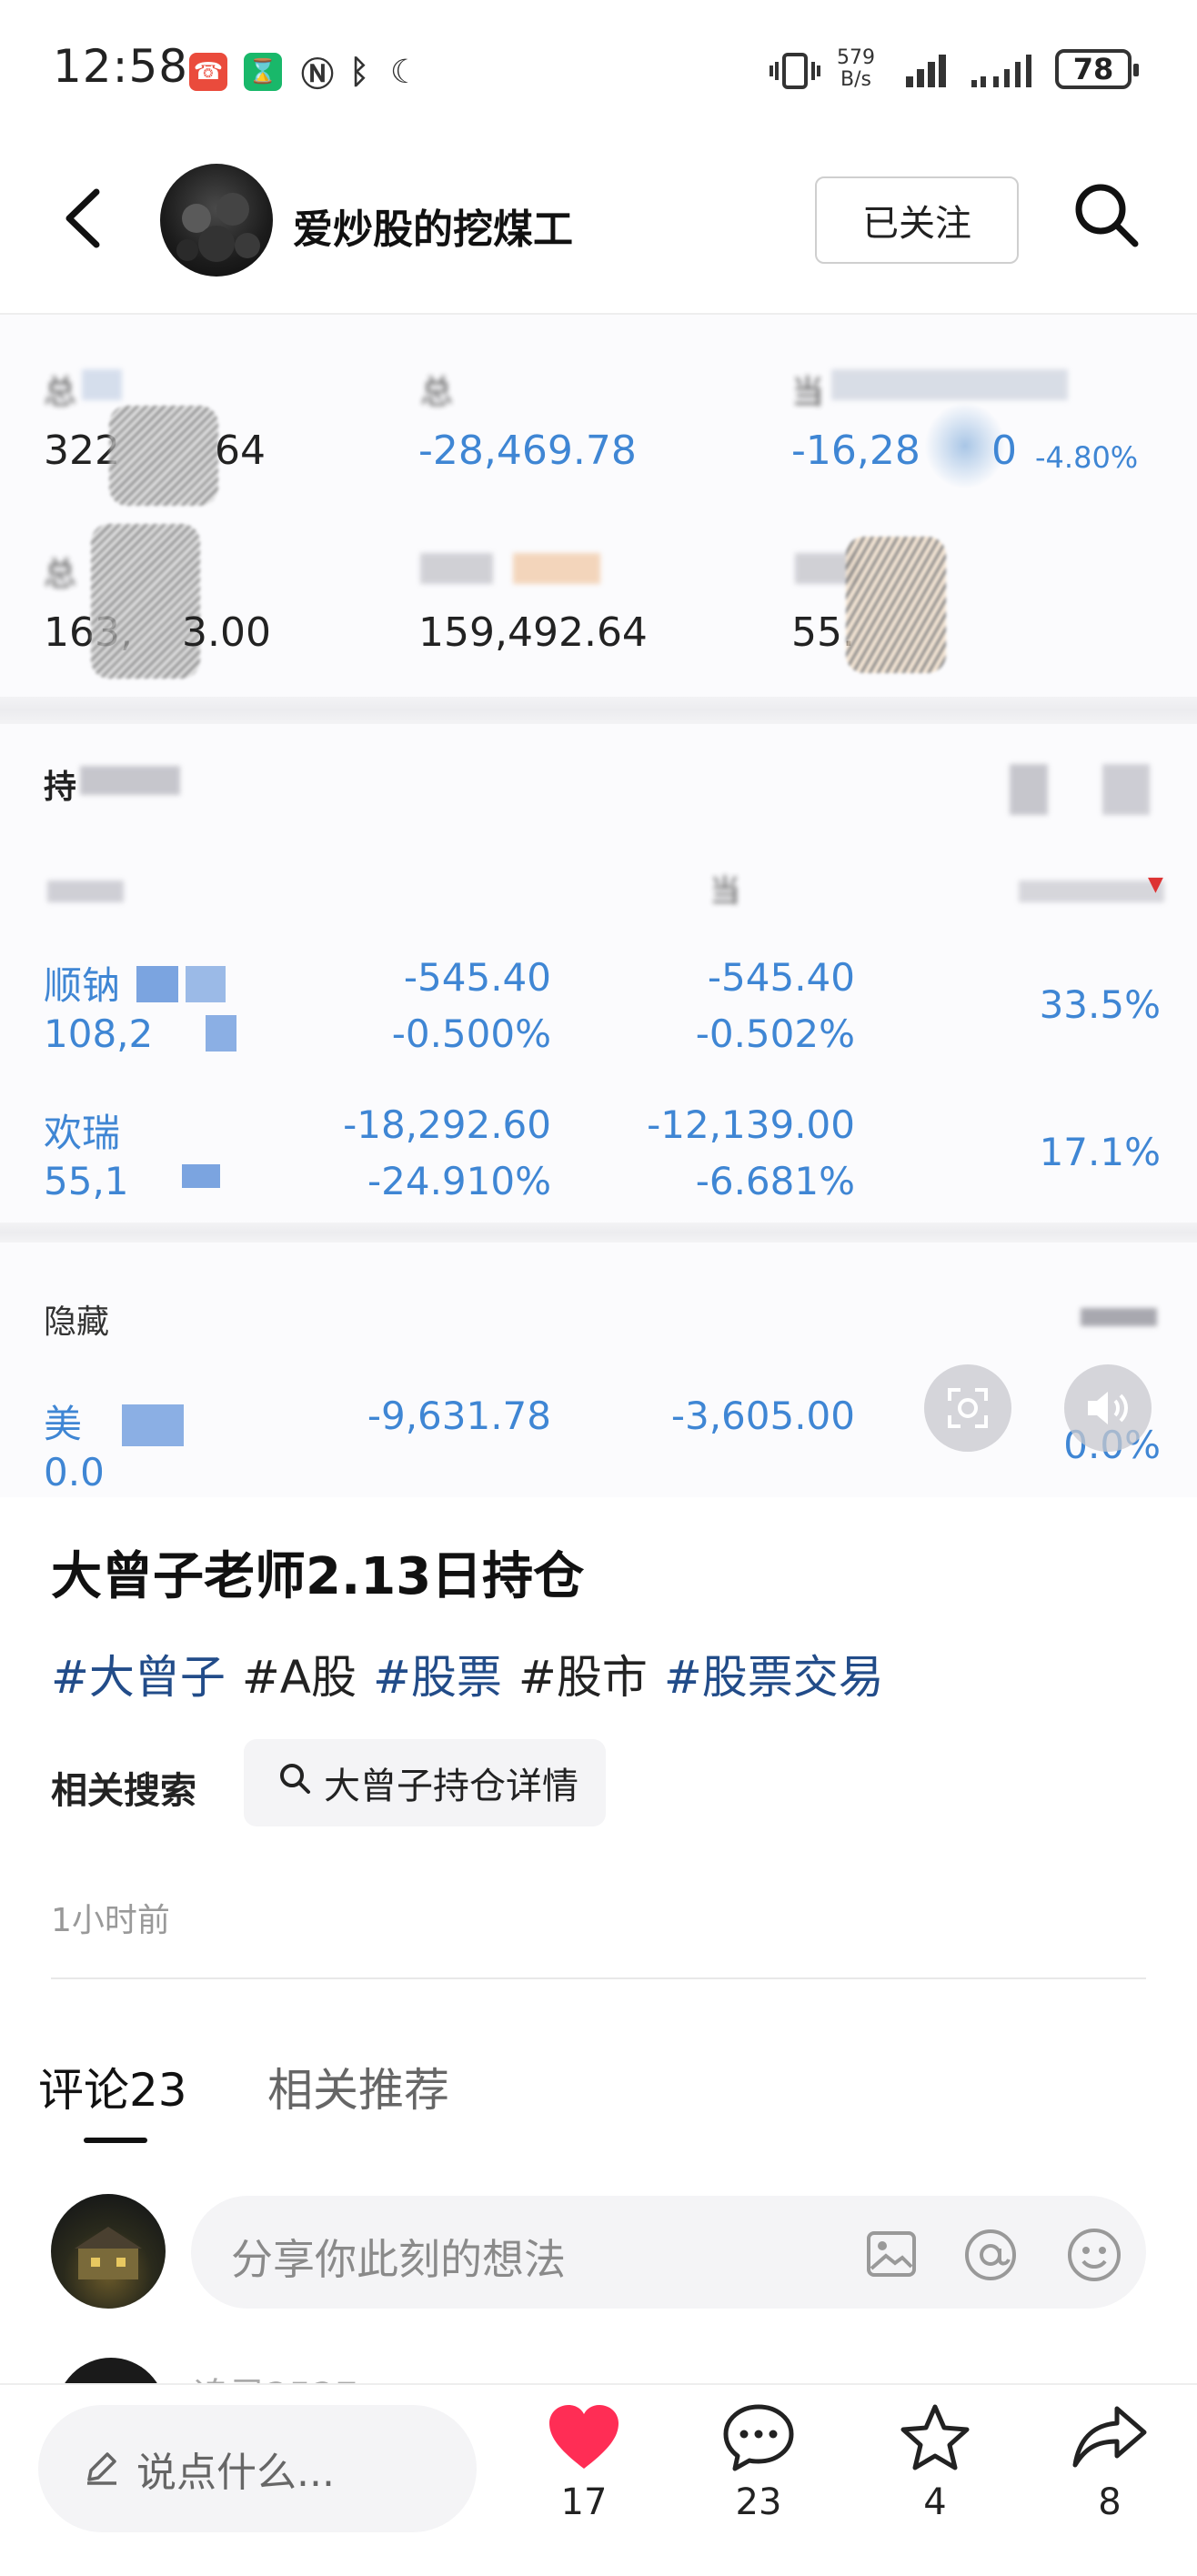 The image size is (1197, 2576). I want to click on favorite-button: 4, so click(935, 2463).